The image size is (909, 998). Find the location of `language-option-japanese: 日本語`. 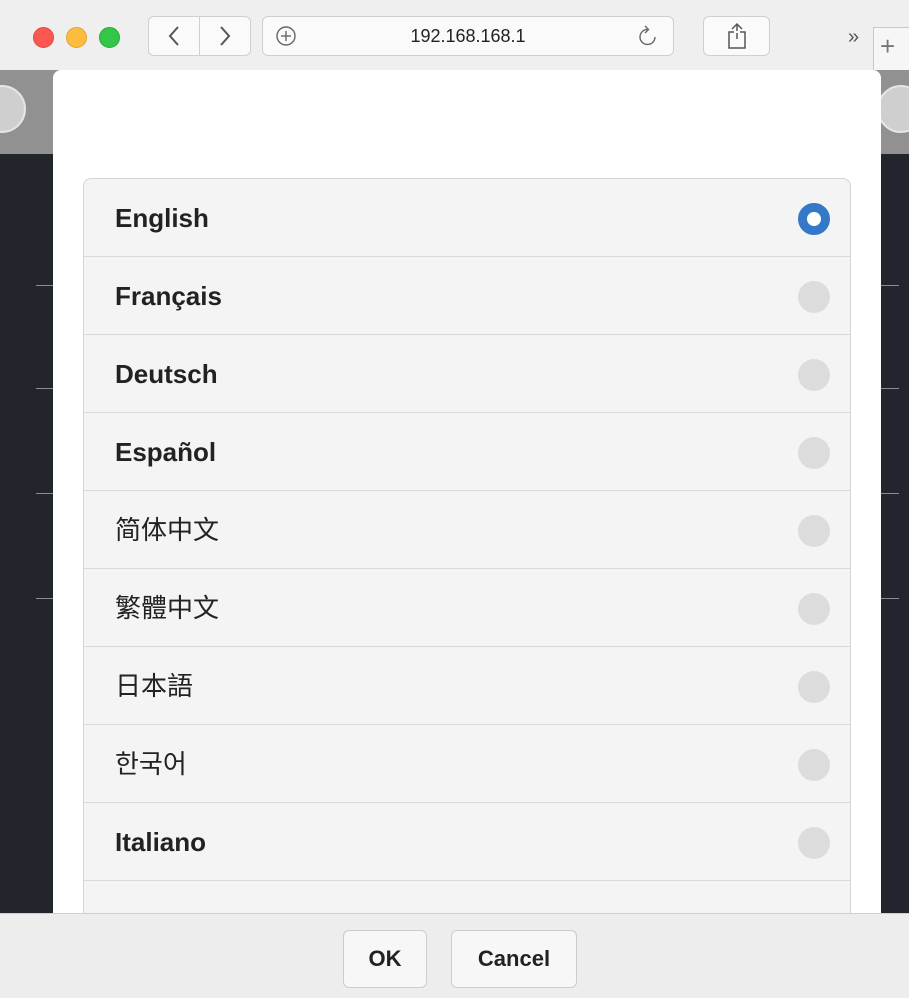

language-option-japanese: 日本語 is located at coordinates (467, 686).